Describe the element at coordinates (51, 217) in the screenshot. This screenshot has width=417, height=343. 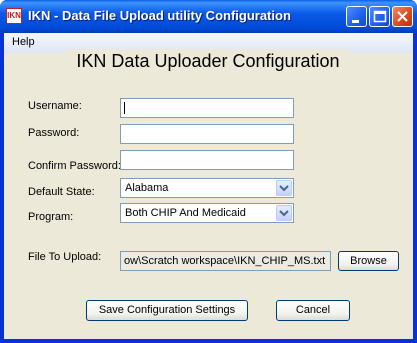
I see `program-label: Program:` at that location.